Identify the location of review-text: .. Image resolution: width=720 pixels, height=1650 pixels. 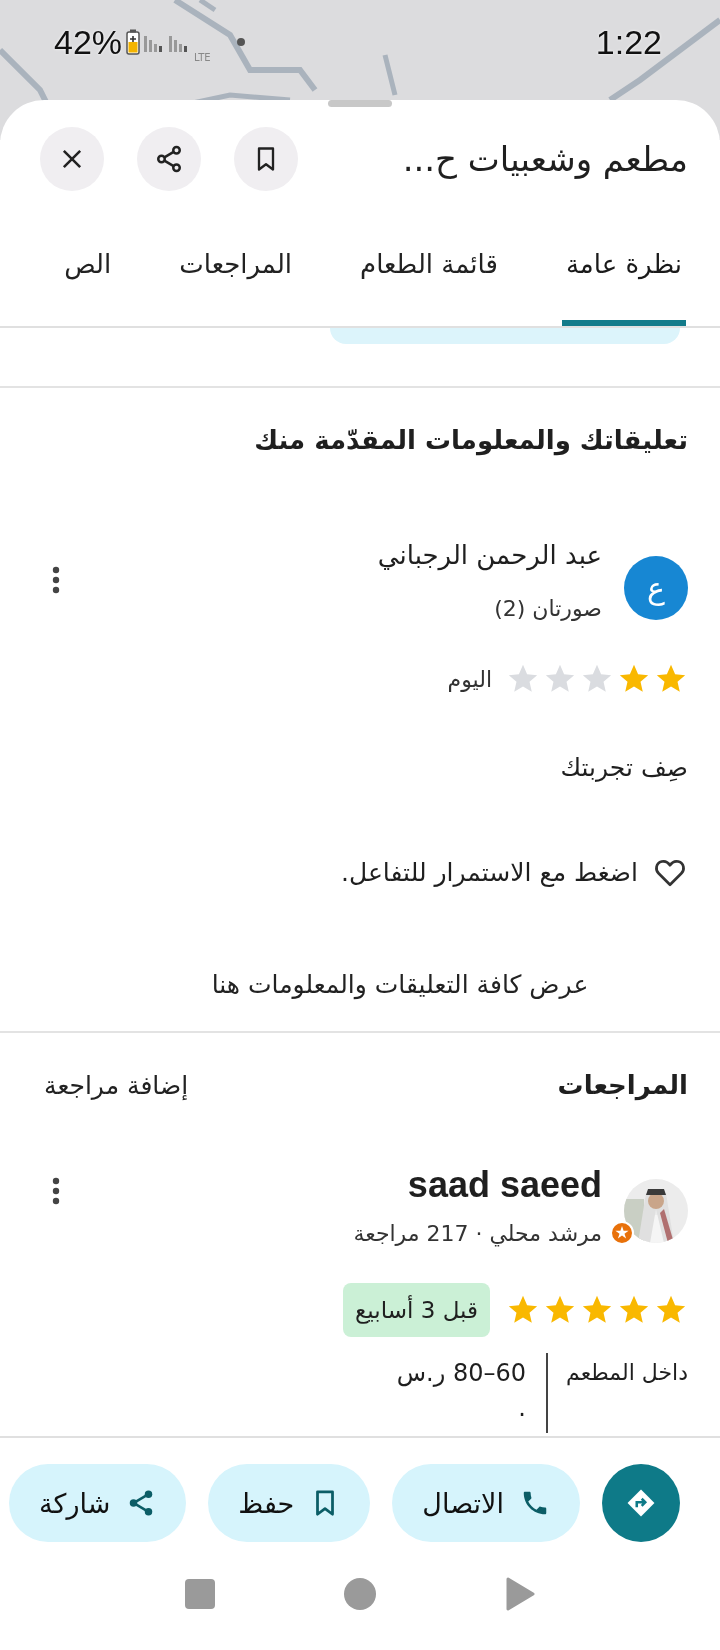
(522, 1408).